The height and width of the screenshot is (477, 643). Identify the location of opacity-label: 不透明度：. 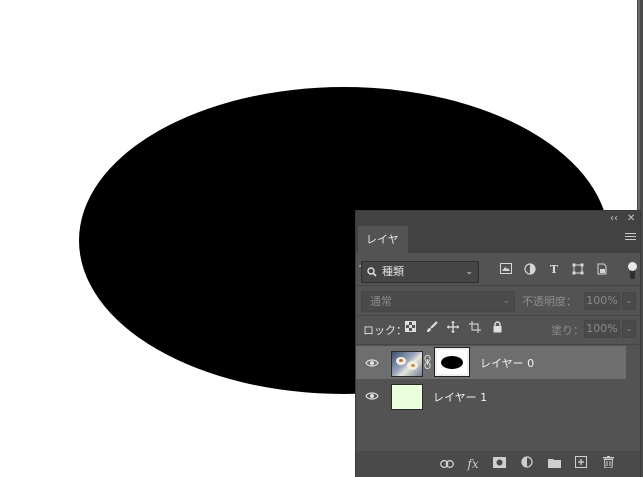
(549, 301).